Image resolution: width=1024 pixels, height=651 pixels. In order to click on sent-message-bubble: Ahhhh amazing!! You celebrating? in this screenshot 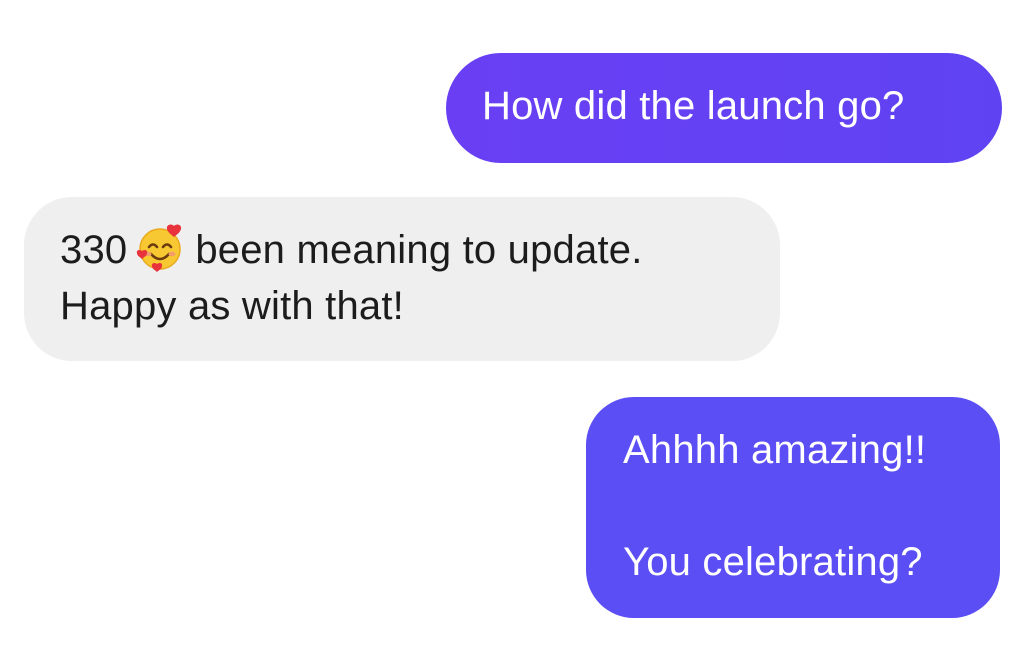, I will do `click(793, 507)`.